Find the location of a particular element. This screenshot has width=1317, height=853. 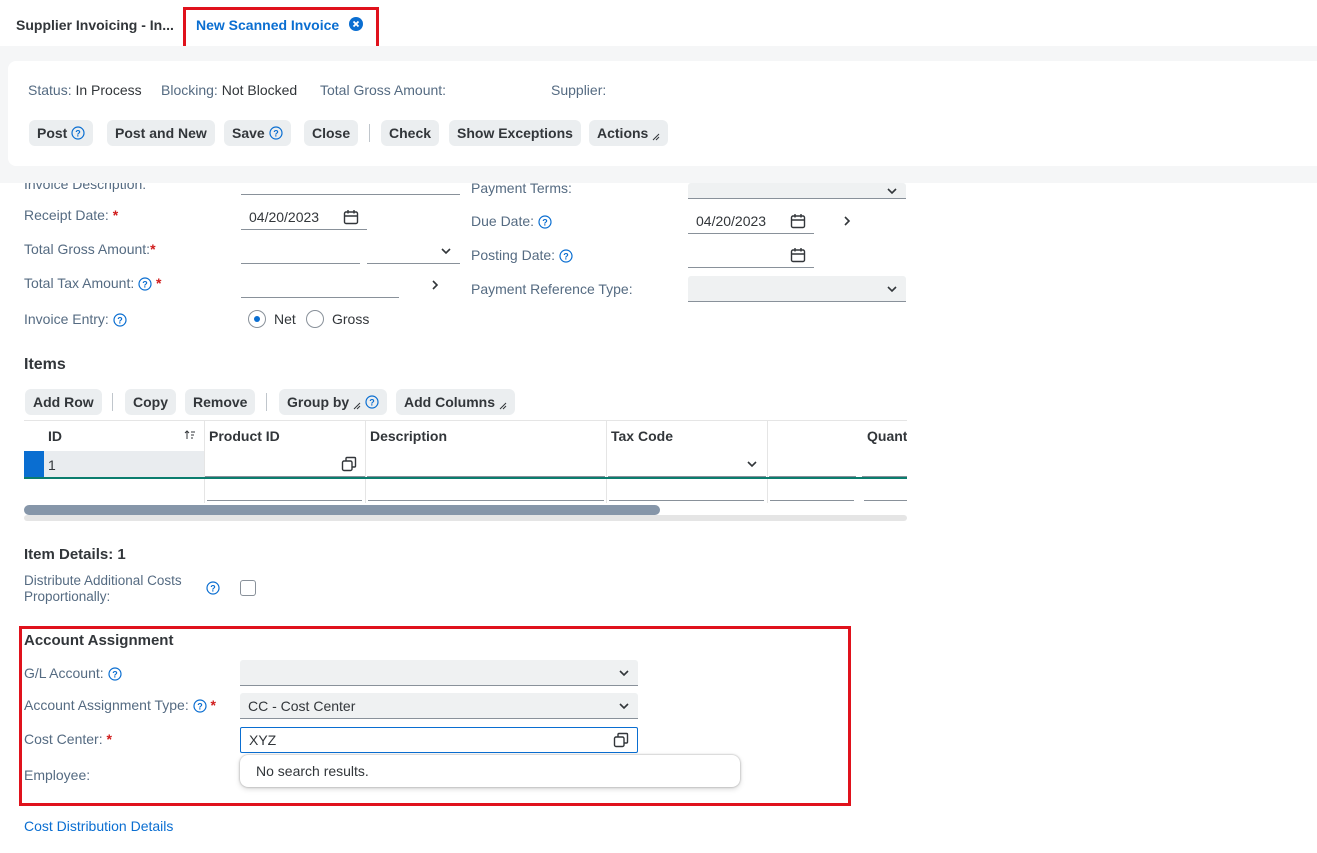

post-and-new-button: Post and New is located at coordinates (161, 133).